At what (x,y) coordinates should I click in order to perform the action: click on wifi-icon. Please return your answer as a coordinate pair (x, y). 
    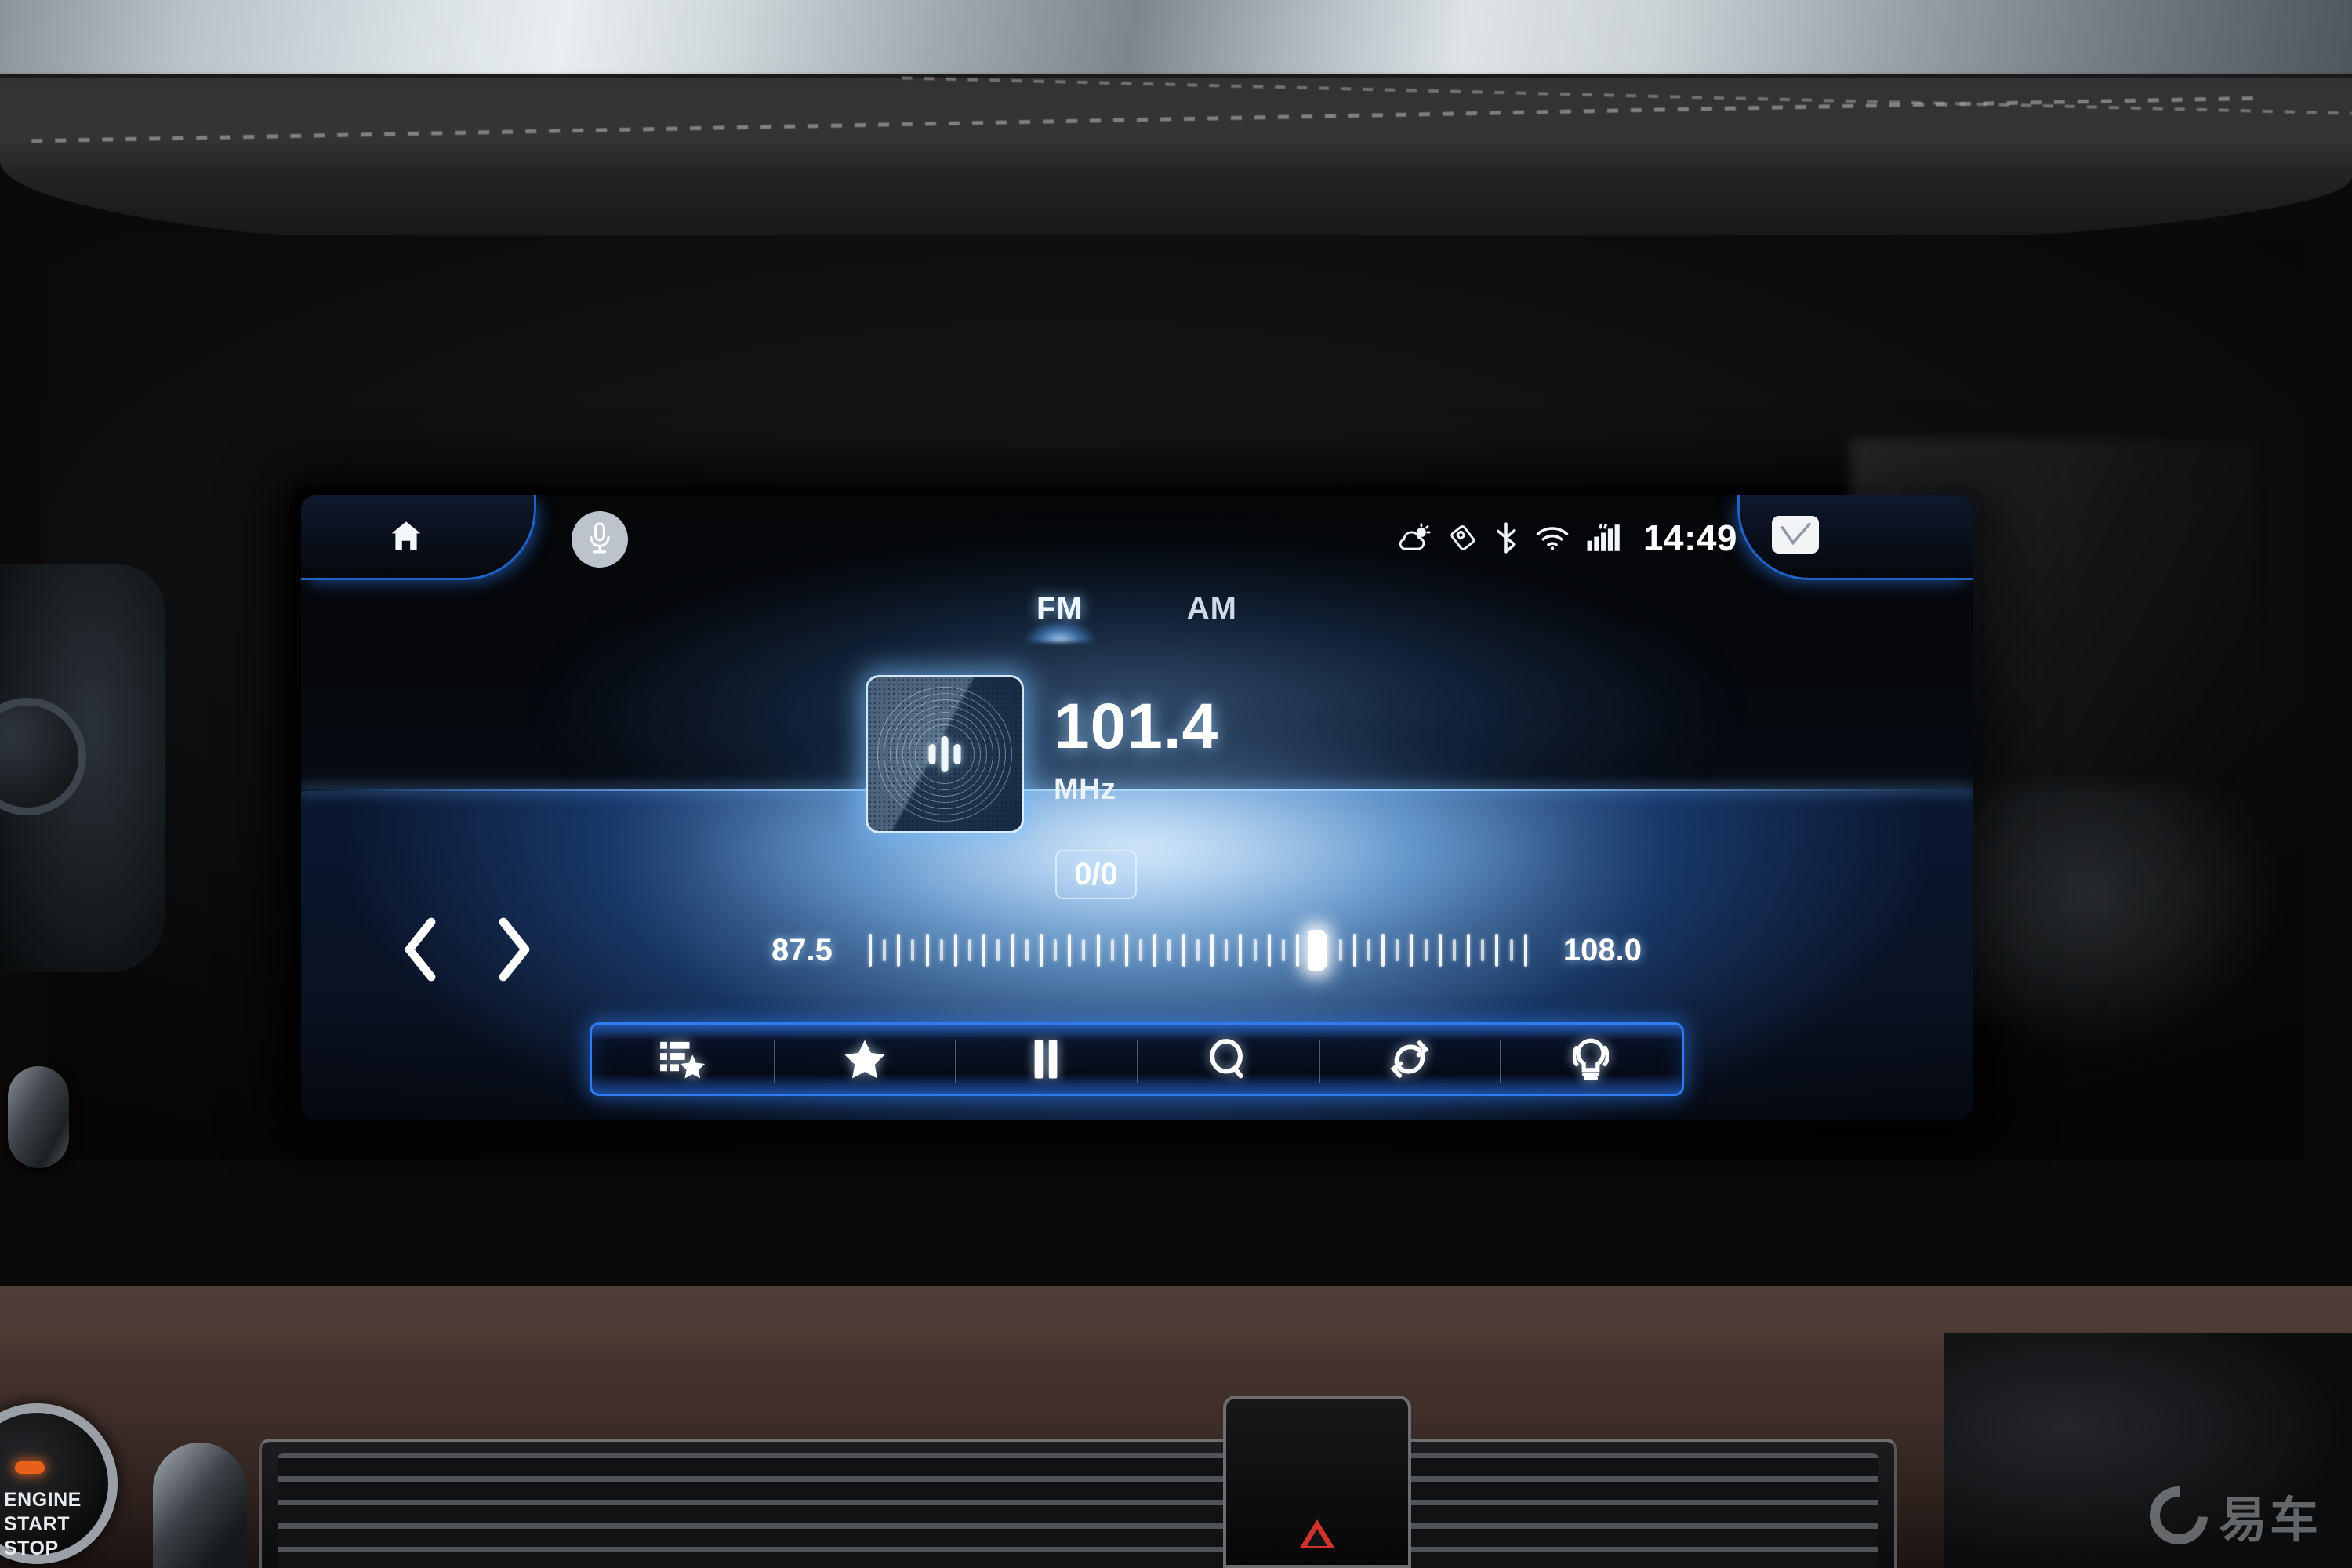
    Looking at the image, I should click on (1552, 537).